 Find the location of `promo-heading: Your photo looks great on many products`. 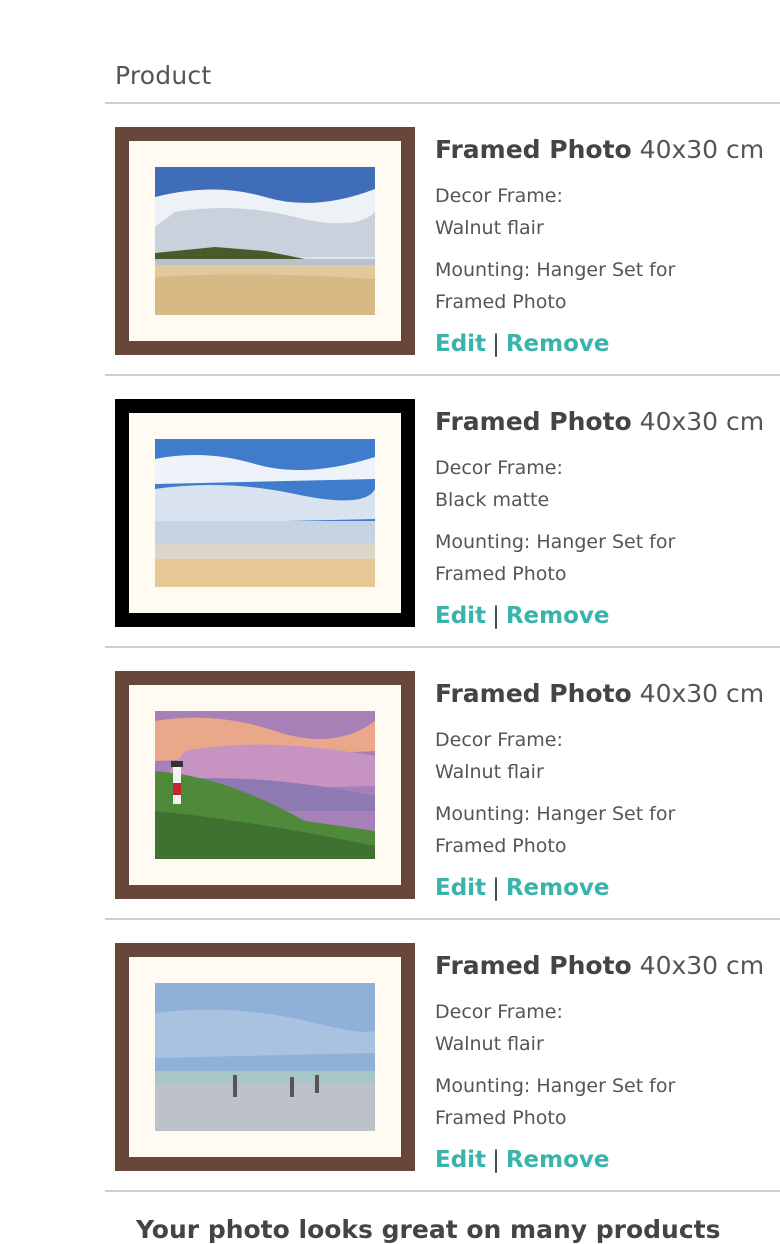

promo-heading: Your photo looks great on many products is located at coordinates (428, 1229).